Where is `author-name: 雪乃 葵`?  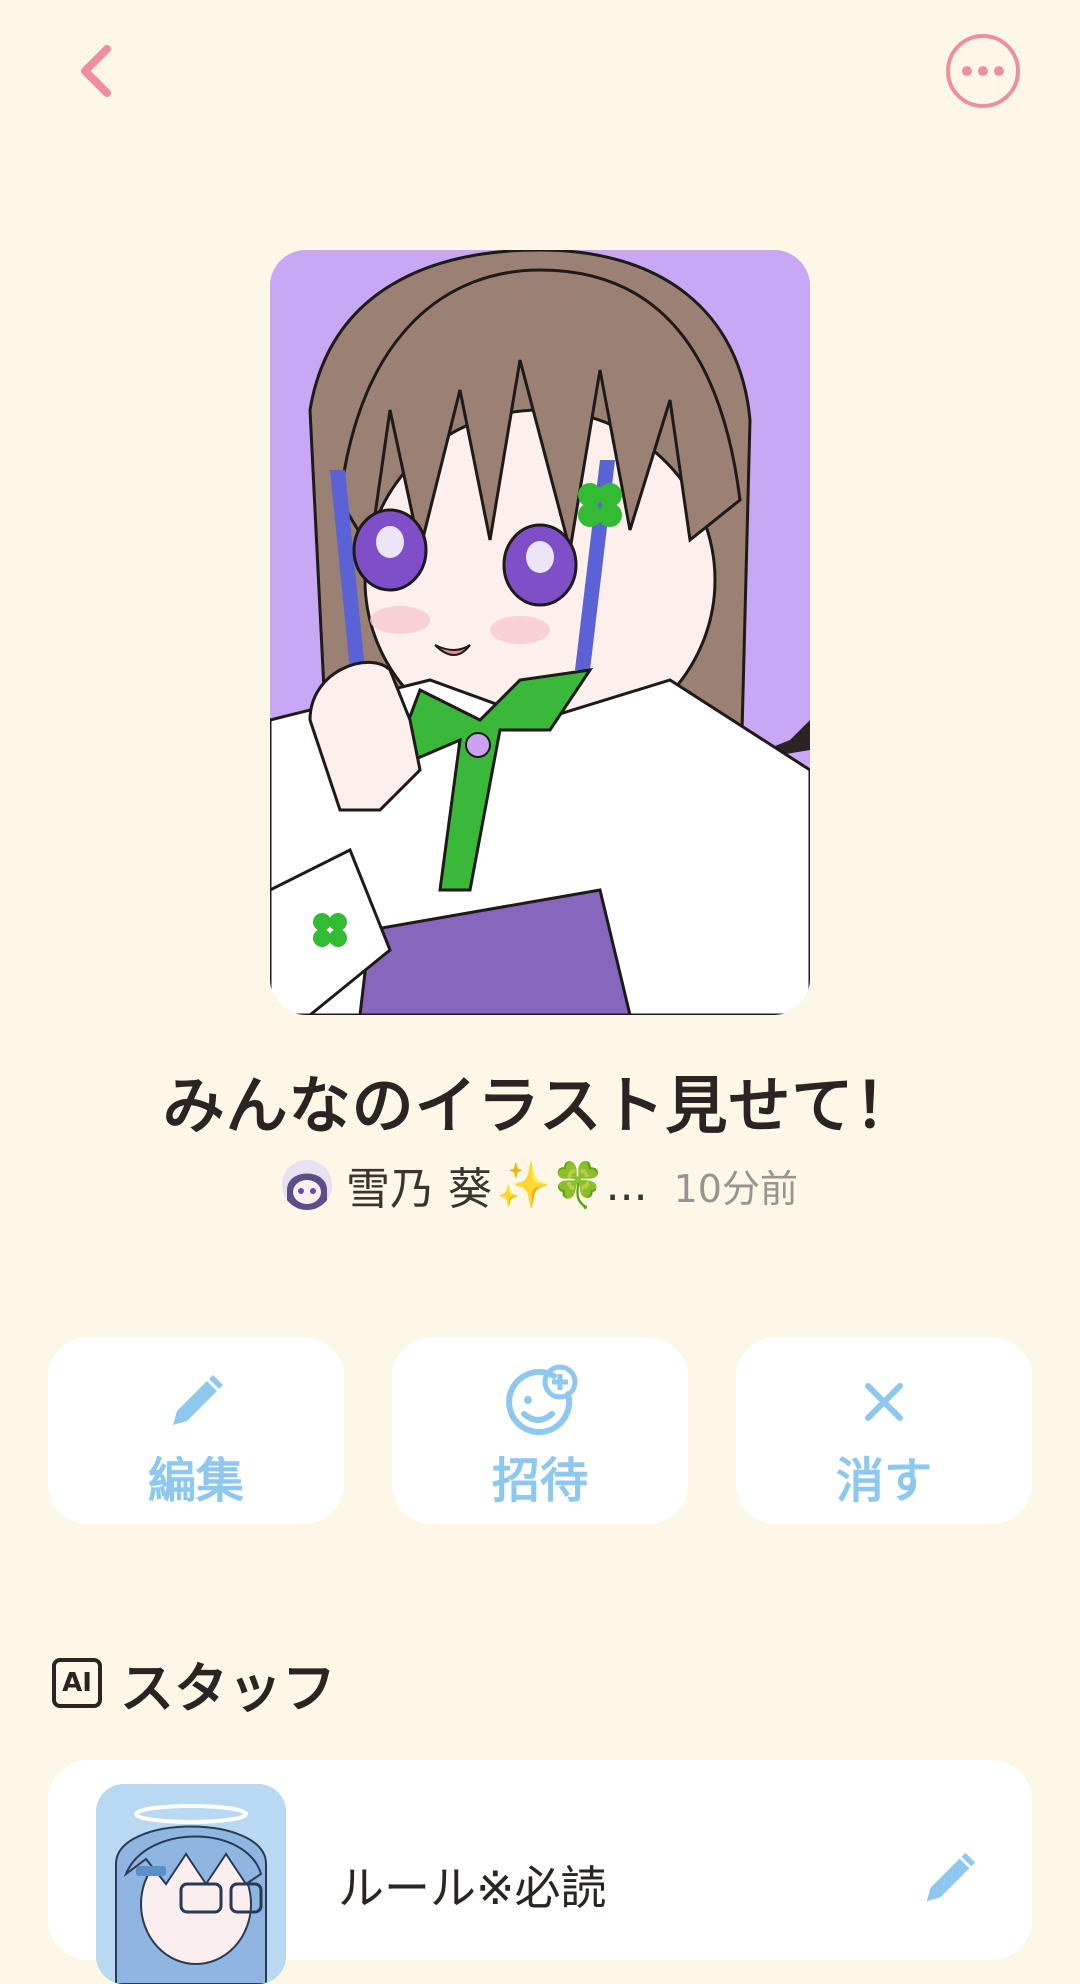
author-name: 雪乃 葵 is located at coordinates (419, 1185).